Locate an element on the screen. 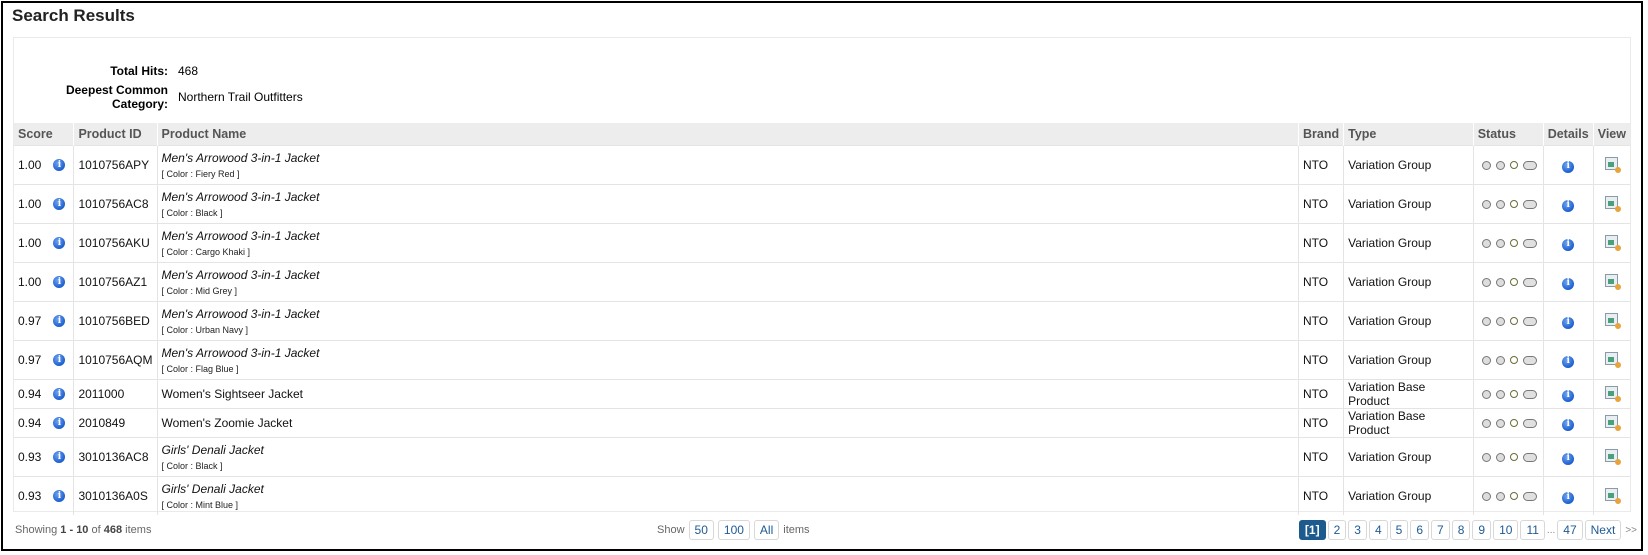 Image resolution: width=1648 pixels, height=555 pixels. next-arrows-icon: >> is located at coordinates (1631, 530).